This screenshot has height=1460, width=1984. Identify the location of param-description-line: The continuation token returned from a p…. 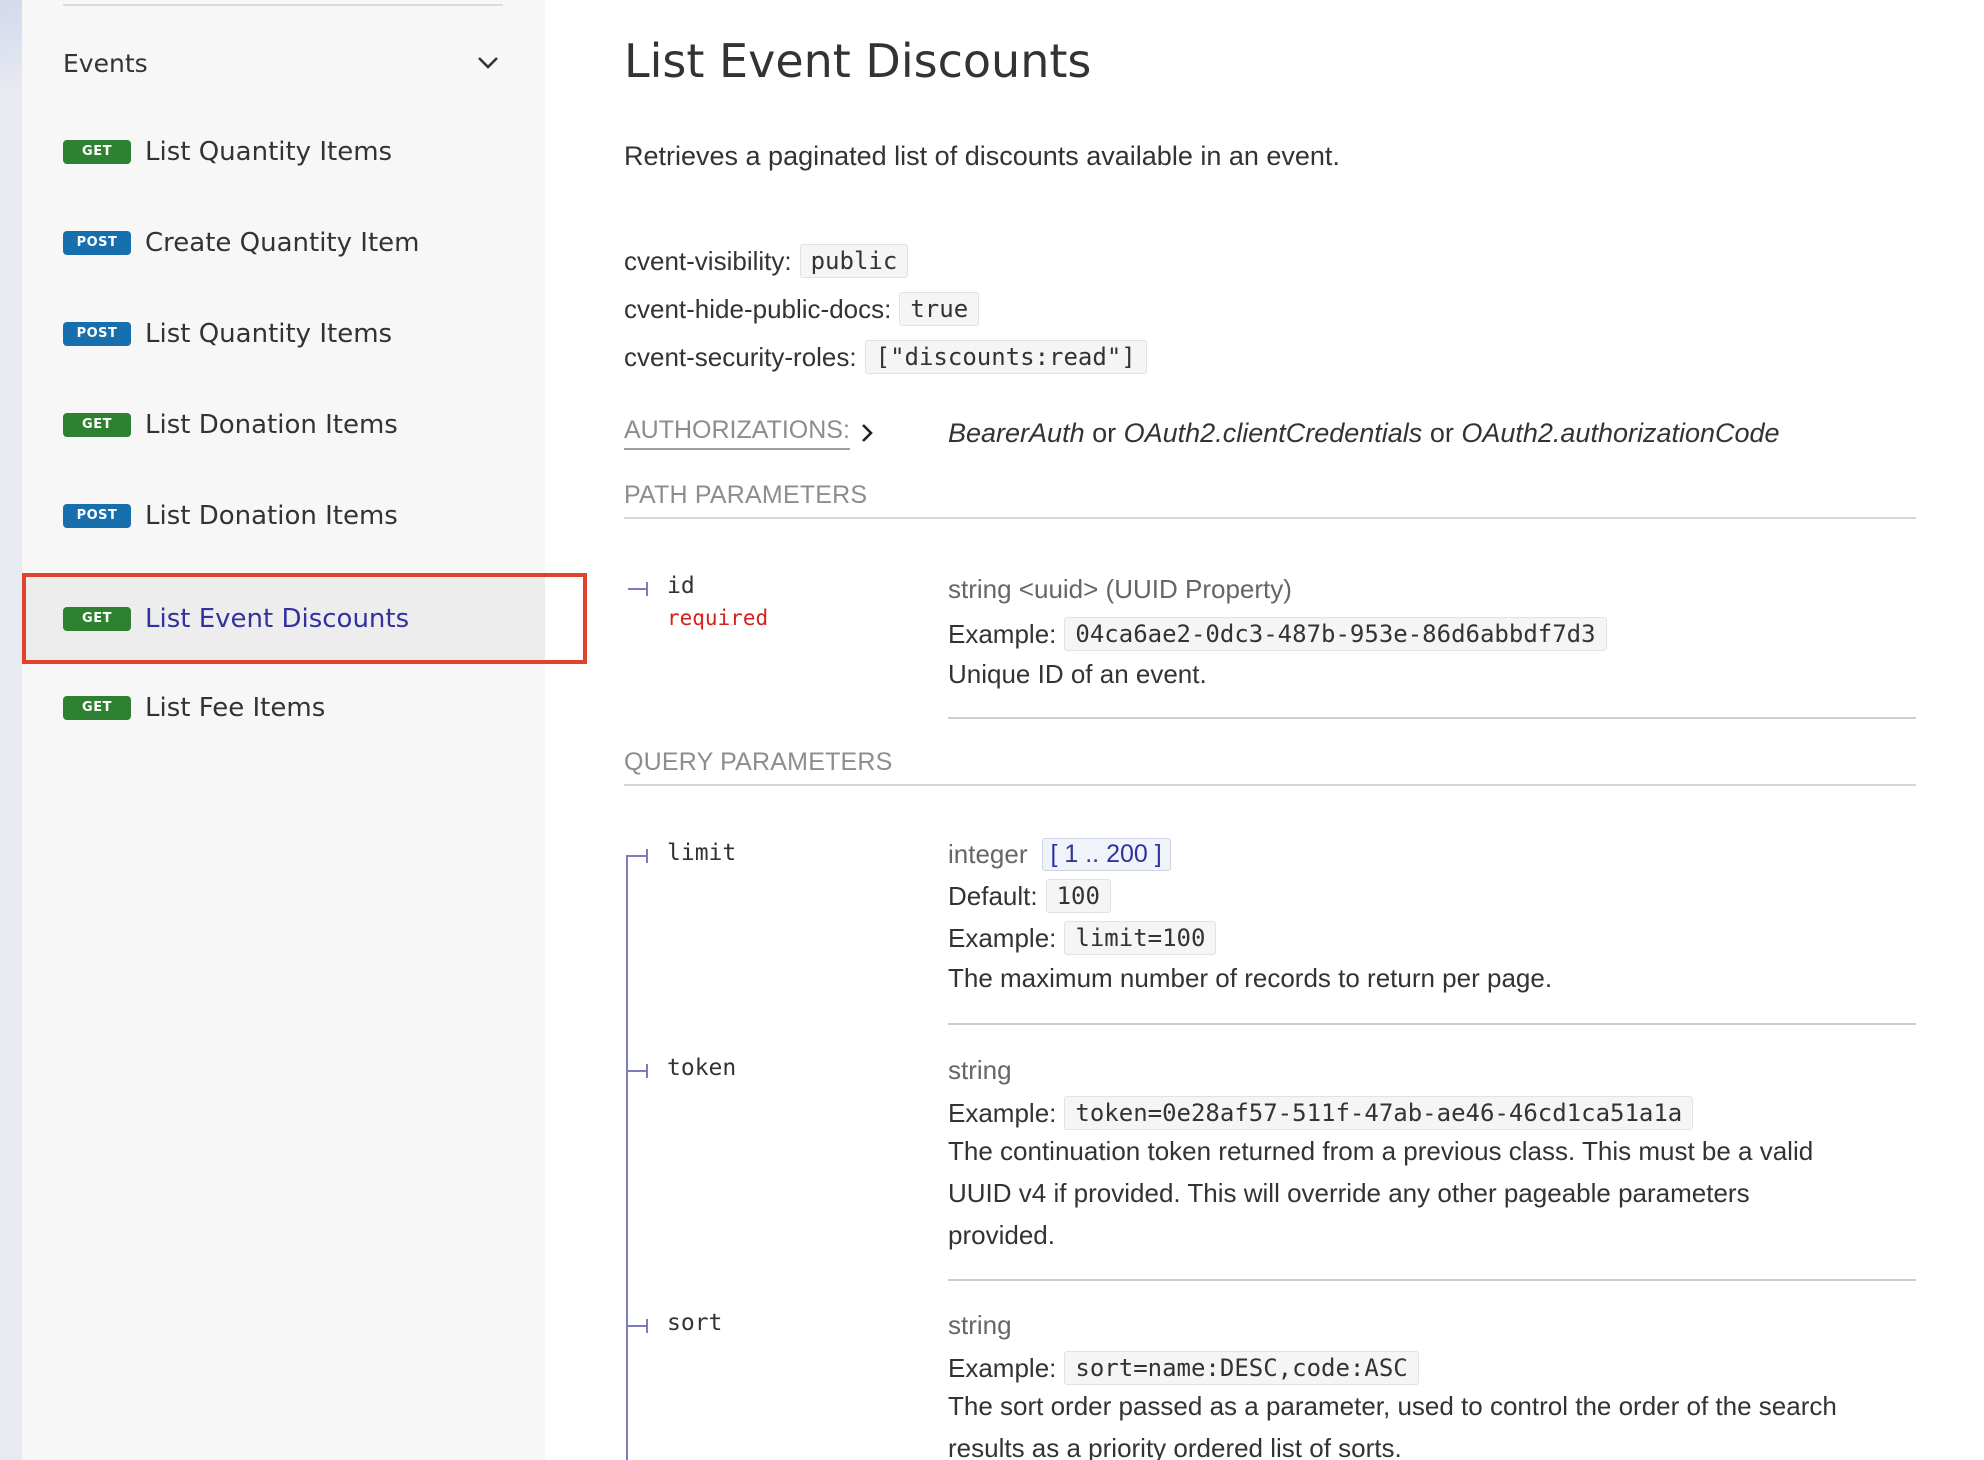
(1381, 1151).